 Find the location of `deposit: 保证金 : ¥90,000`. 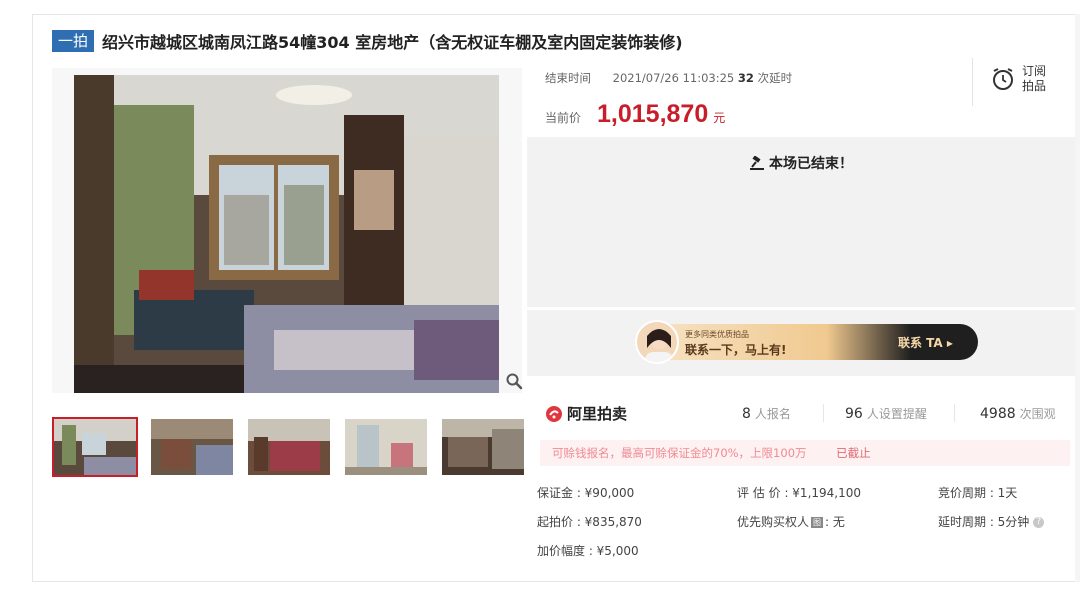

deposit: 保证金 : ¥90,000 is located at coordinates (586, 493).